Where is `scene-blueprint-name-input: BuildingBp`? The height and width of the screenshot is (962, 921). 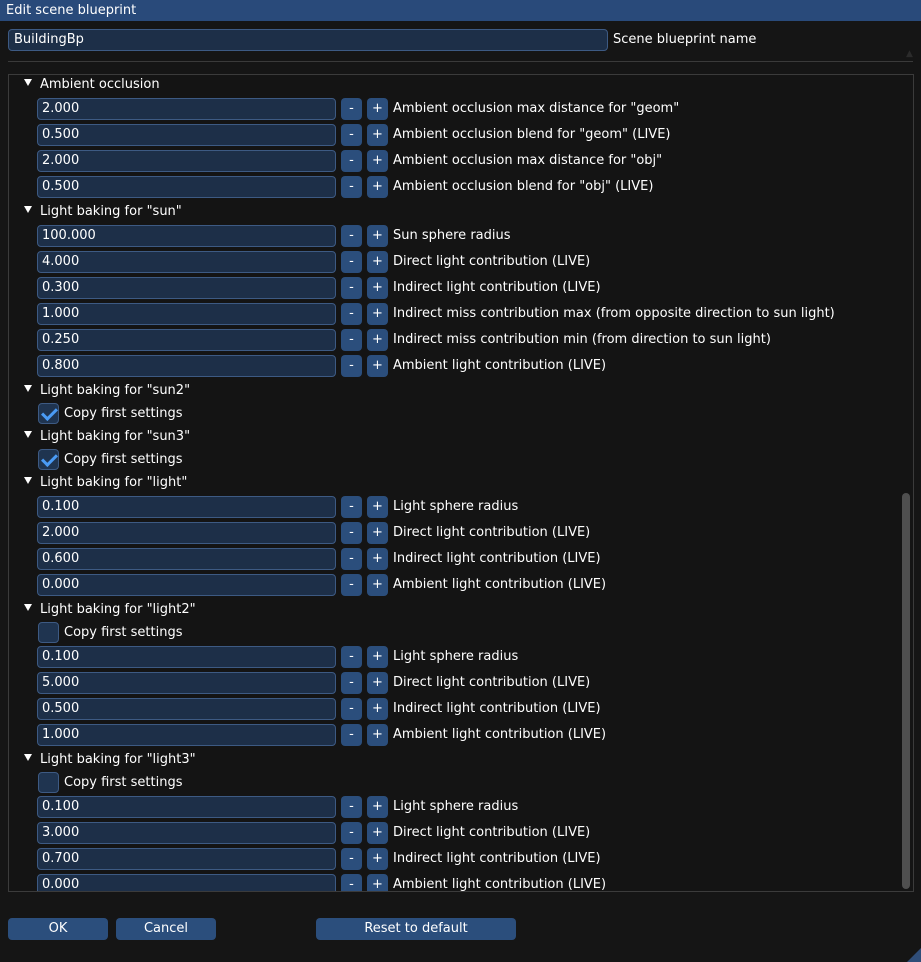
scene-blueprint-name-input: BuildingBp is located at coordinates (308, 40).